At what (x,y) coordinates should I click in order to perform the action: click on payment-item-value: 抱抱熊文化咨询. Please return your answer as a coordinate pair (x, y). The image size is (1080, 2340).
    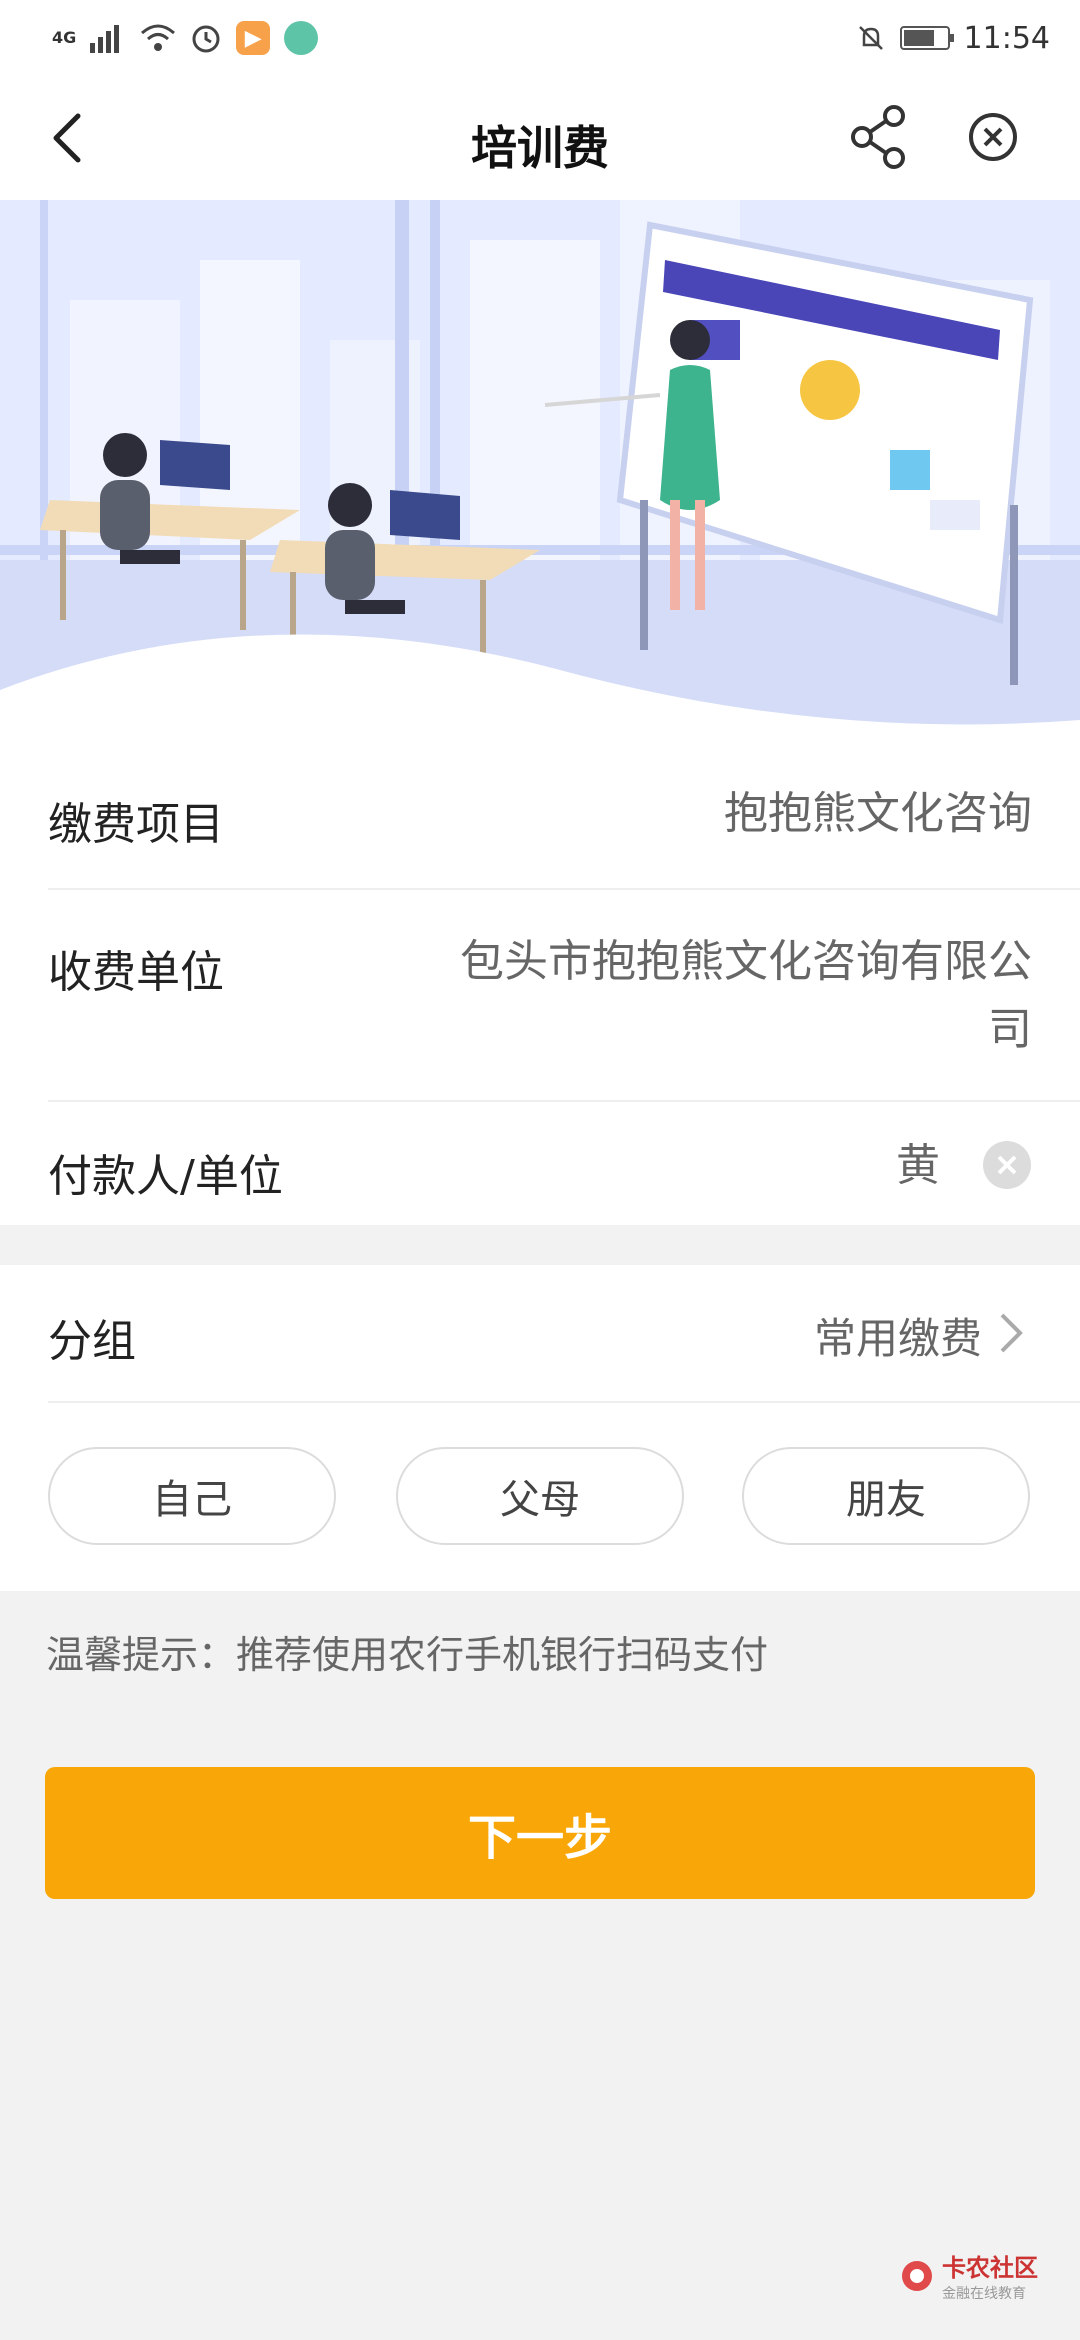
    Looking at the image, I should click on (878, 813).